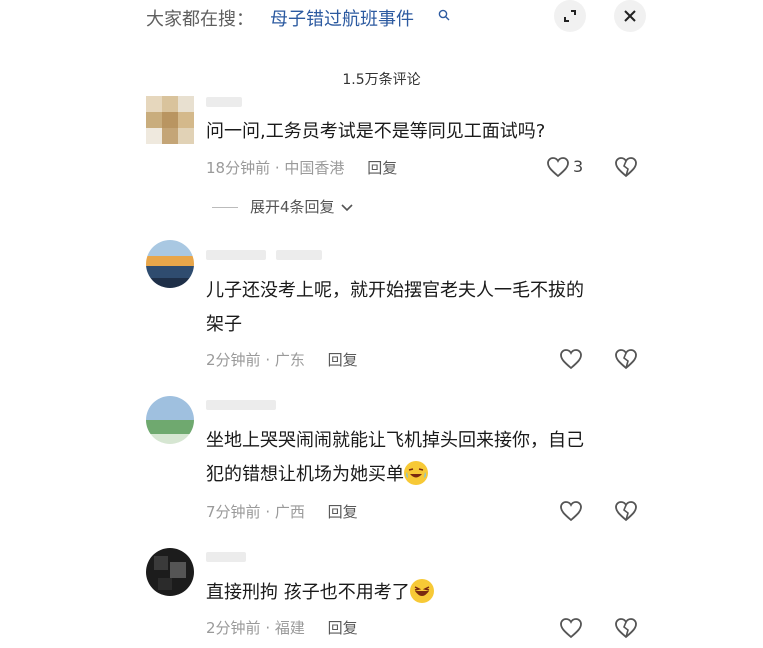  I want to click on comment-meta: 18分钟前 · 中国香港 回复, so click(302, 168).